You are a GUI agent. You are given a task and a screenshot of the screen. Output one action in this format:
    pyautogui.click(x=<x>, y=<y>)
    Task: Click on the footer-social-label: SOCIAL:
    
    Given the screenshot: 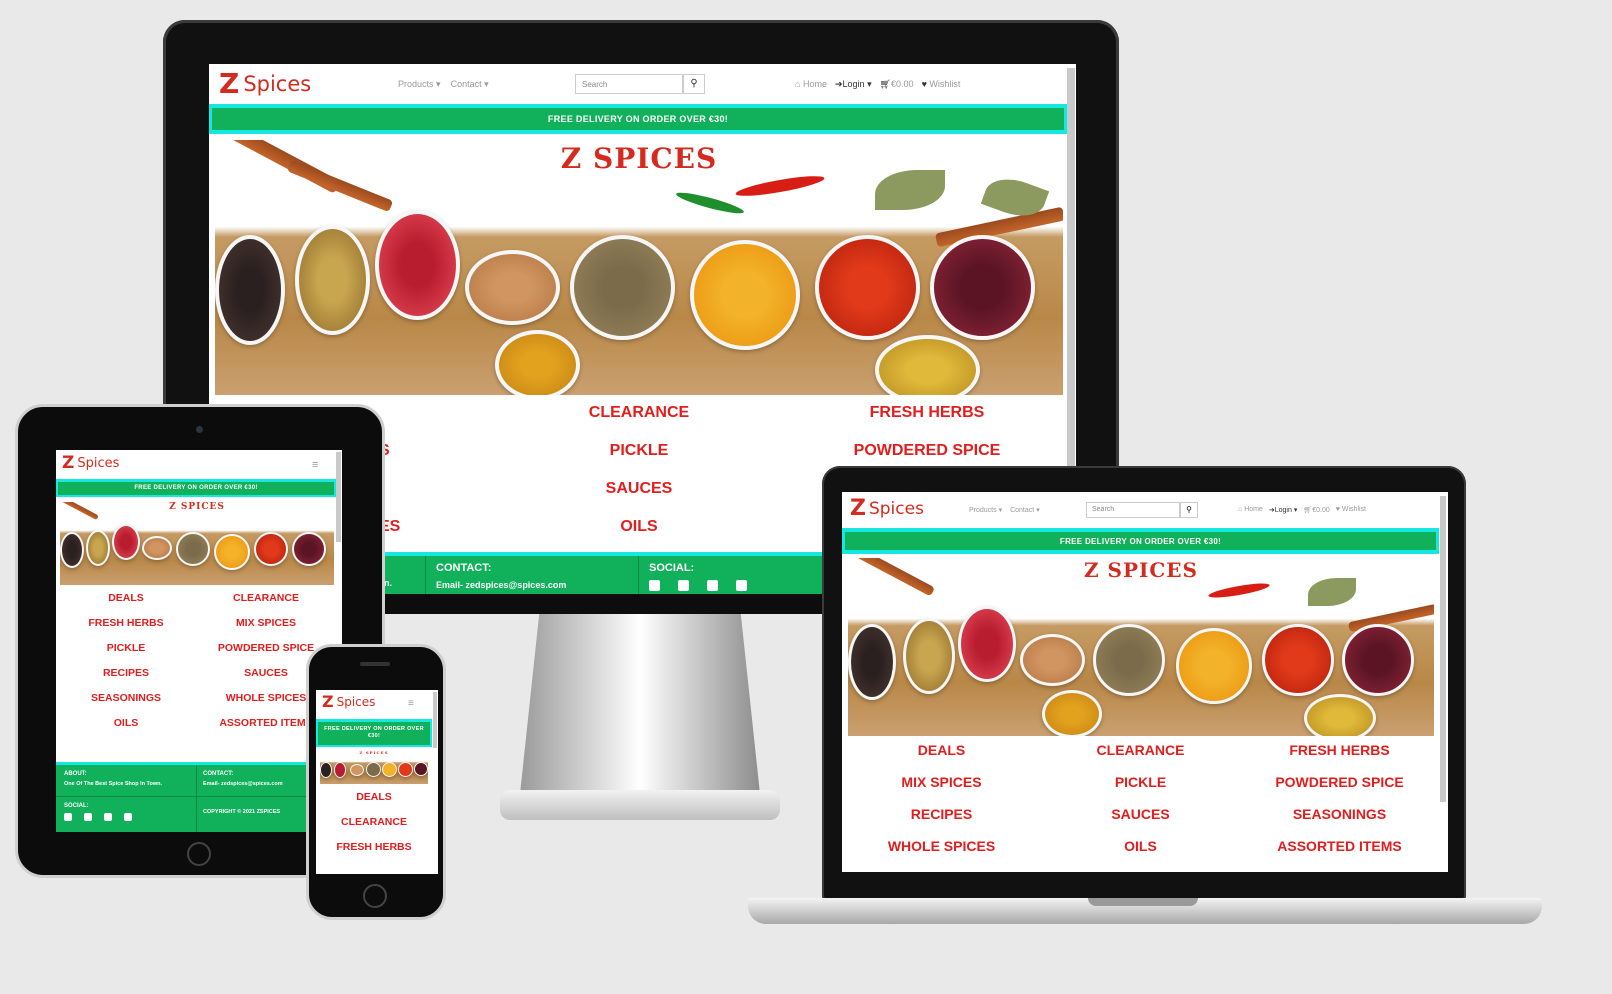 What is the action you would take?
    pyautogui.click(x=672, y=568)
    